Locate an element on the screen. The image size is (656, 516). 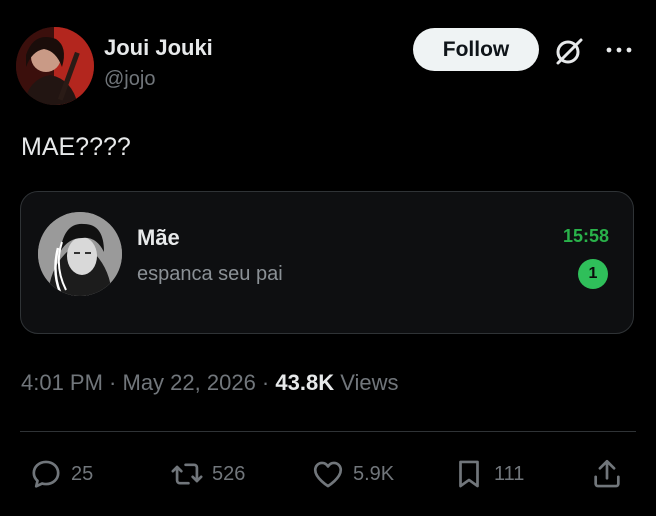
bookmark-count: 111 is located at coordinates (509, 473).